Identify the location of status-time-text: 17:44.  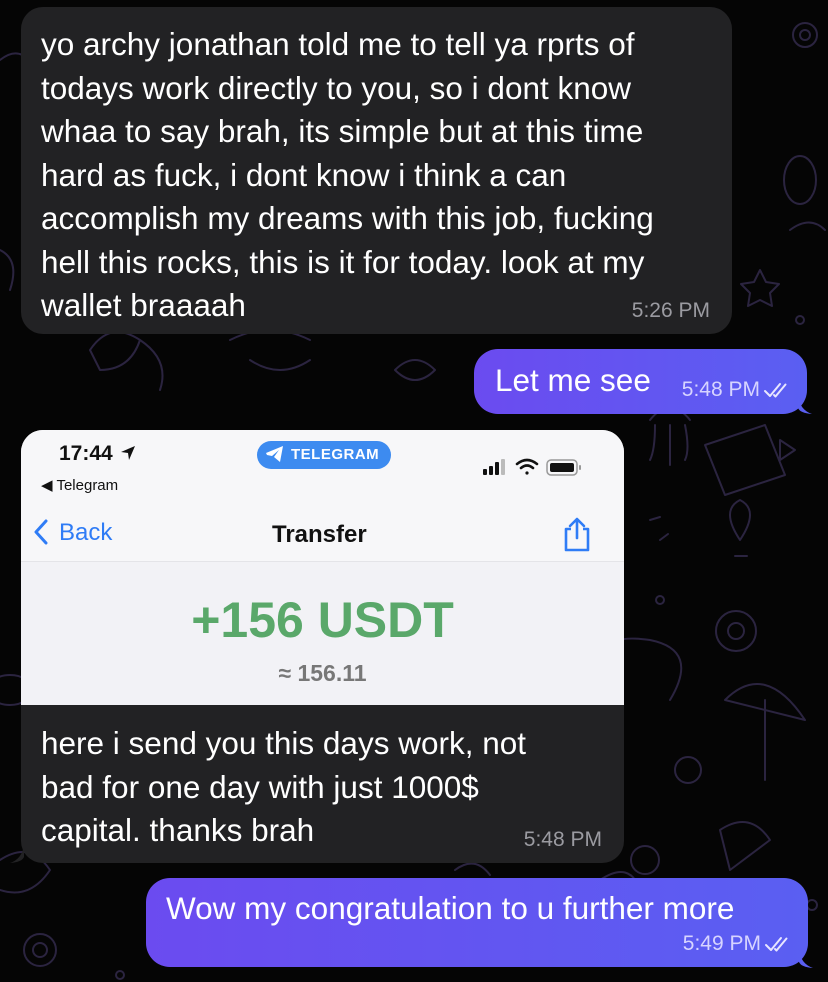
(86, 453).